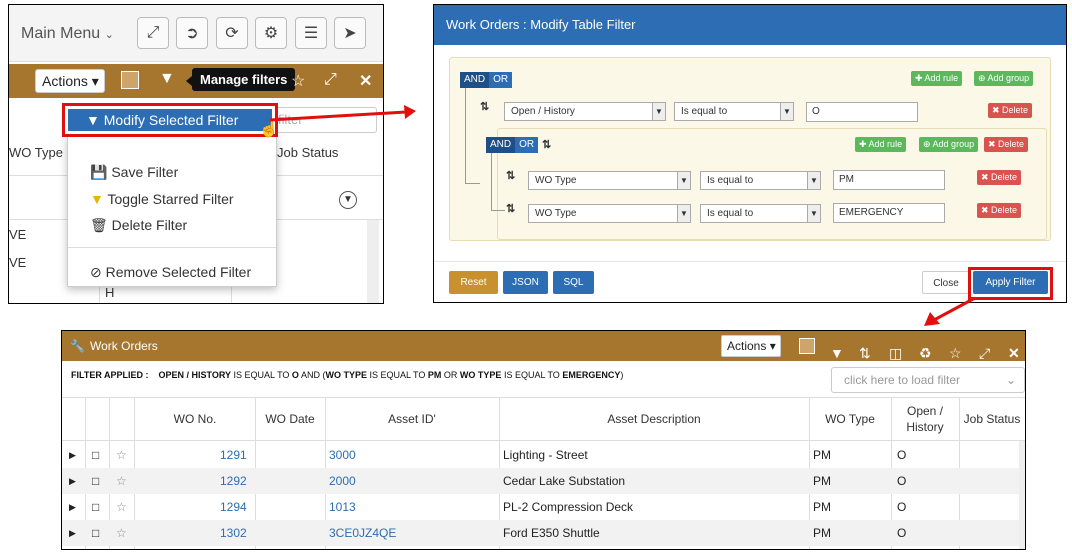 Image resolution: width=1072 pixels, height=556 pixels. Describe the element at coordinates (925, 353) in the screenshot. I see `recycle-icon: ♻` at that location.